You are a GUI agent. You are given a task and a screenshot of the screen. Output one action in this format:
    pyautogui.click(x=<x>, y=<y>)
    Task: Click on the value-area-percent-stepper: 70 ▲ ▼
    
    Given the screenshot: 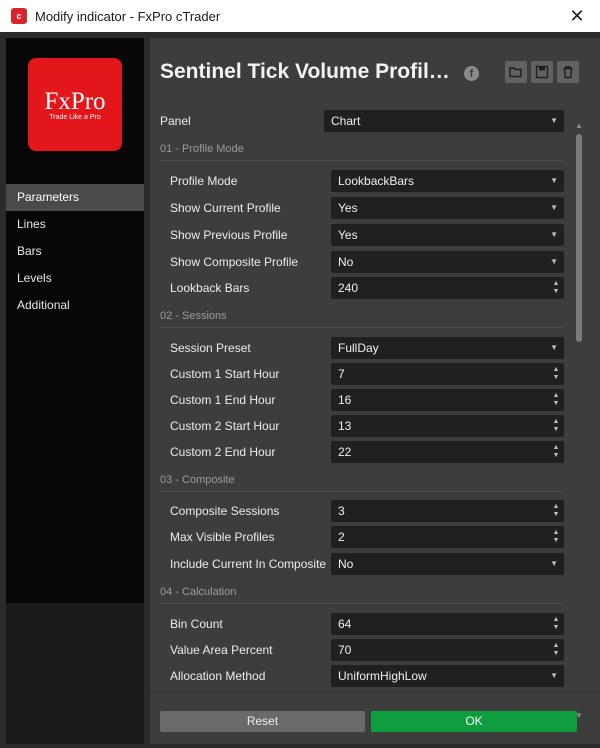 What is the action you would take?
    pyautogui.click(x=447, y=650)
    